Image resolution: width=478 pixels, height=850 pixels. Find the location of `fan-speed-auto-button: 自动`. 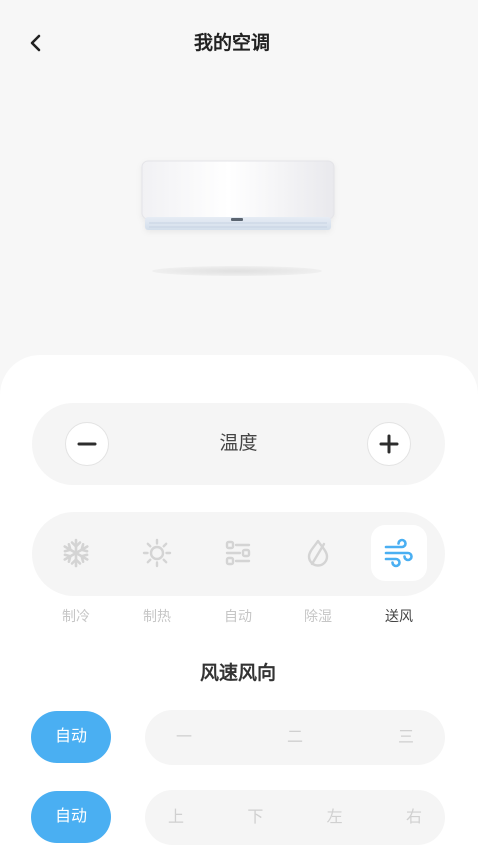

fan-speed-auto-button: 自动 is located at coordinates (71, 737).